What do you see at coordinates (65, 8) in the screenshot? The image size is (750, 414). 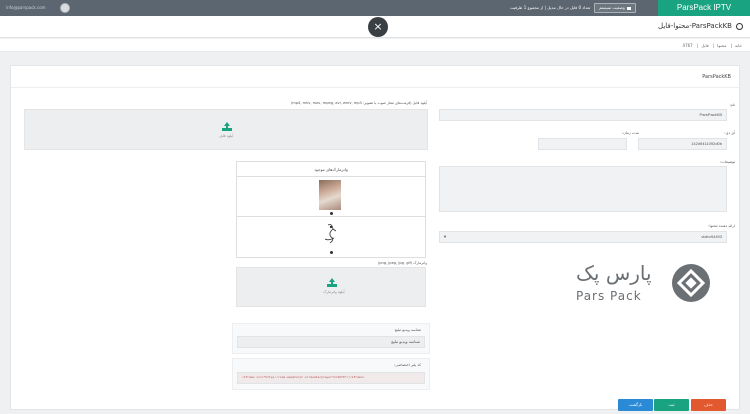 I see `avatar` at bounding box center [65, 8].